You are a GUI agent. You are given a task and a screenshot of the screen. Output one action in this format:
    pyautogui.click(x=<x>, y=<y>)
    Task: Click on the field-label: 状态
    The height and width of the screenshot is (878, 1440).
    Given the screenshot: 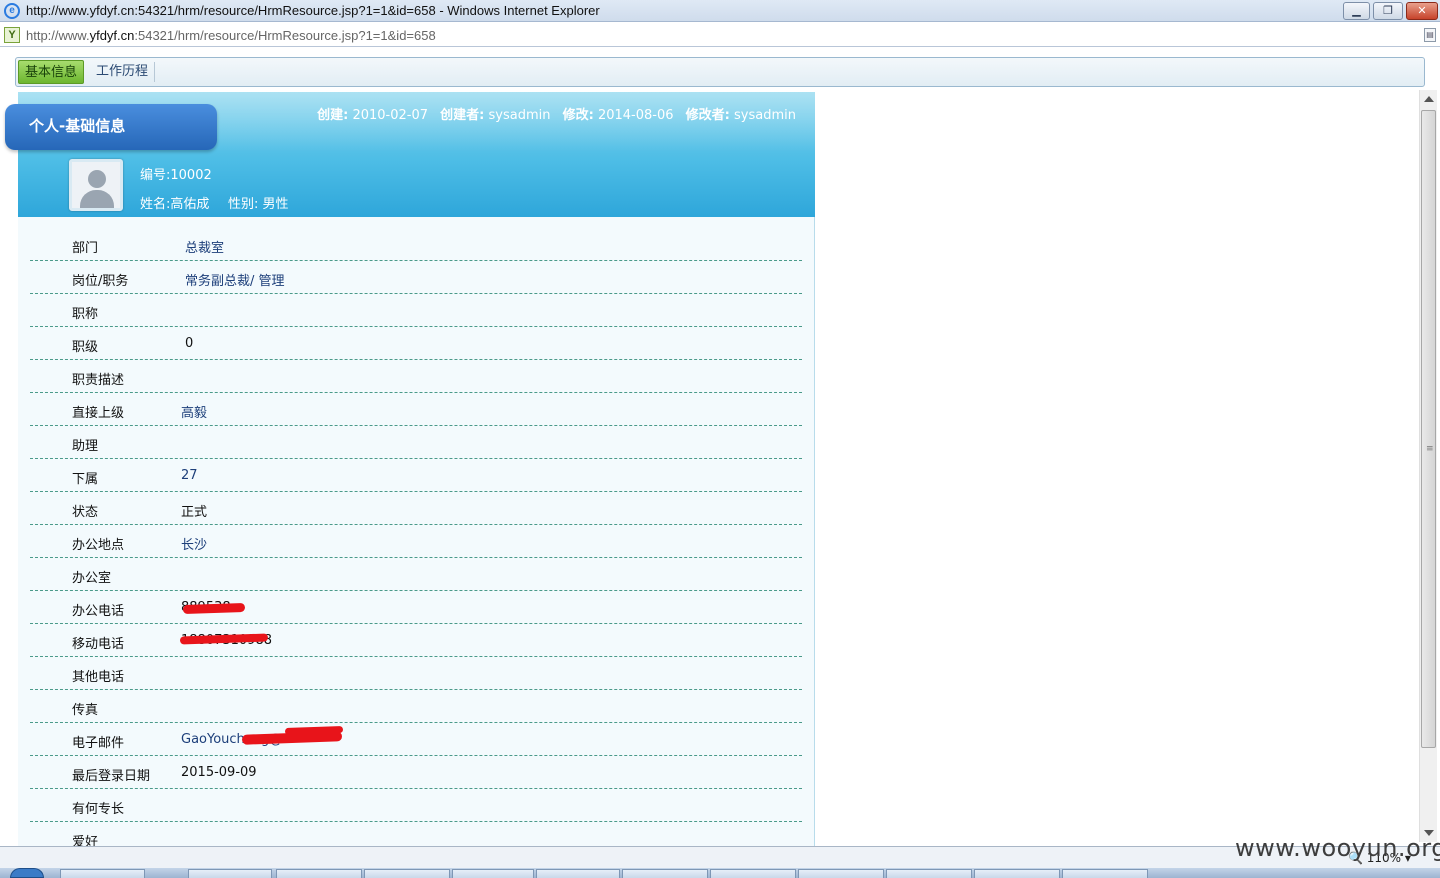 What is the action you would take?
    pyautogui.click(x=85, y=512)
    